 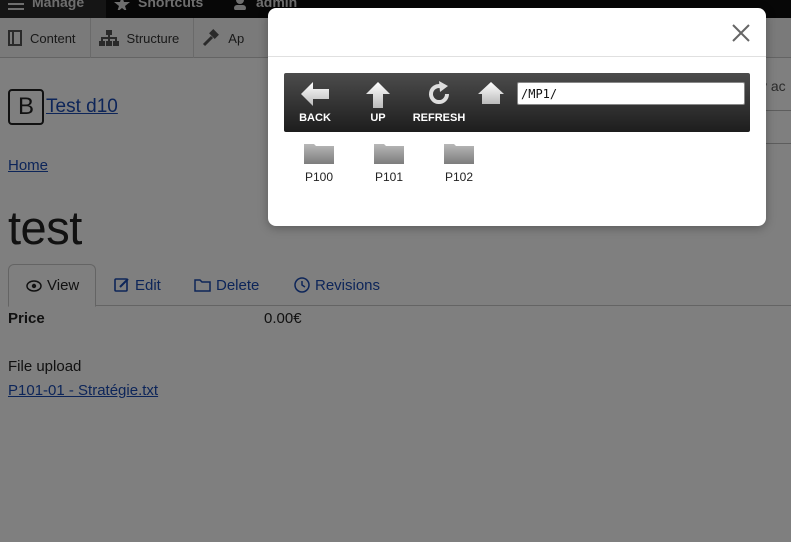 What do you see at coordinates (491, 93) in the screenshot?
I see `home-icon` at bounding box center [491, 93].